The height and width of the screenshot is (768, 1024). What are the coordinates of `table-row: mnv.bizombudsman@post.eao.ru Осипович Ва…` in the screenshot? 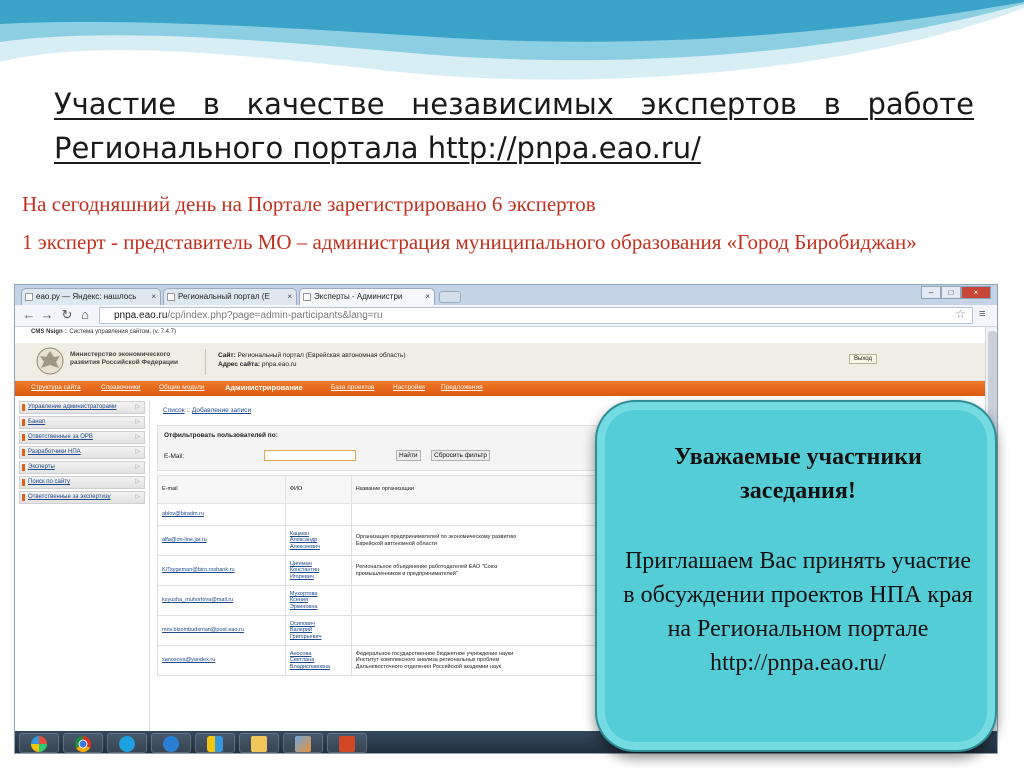 It's located at (387, 630).